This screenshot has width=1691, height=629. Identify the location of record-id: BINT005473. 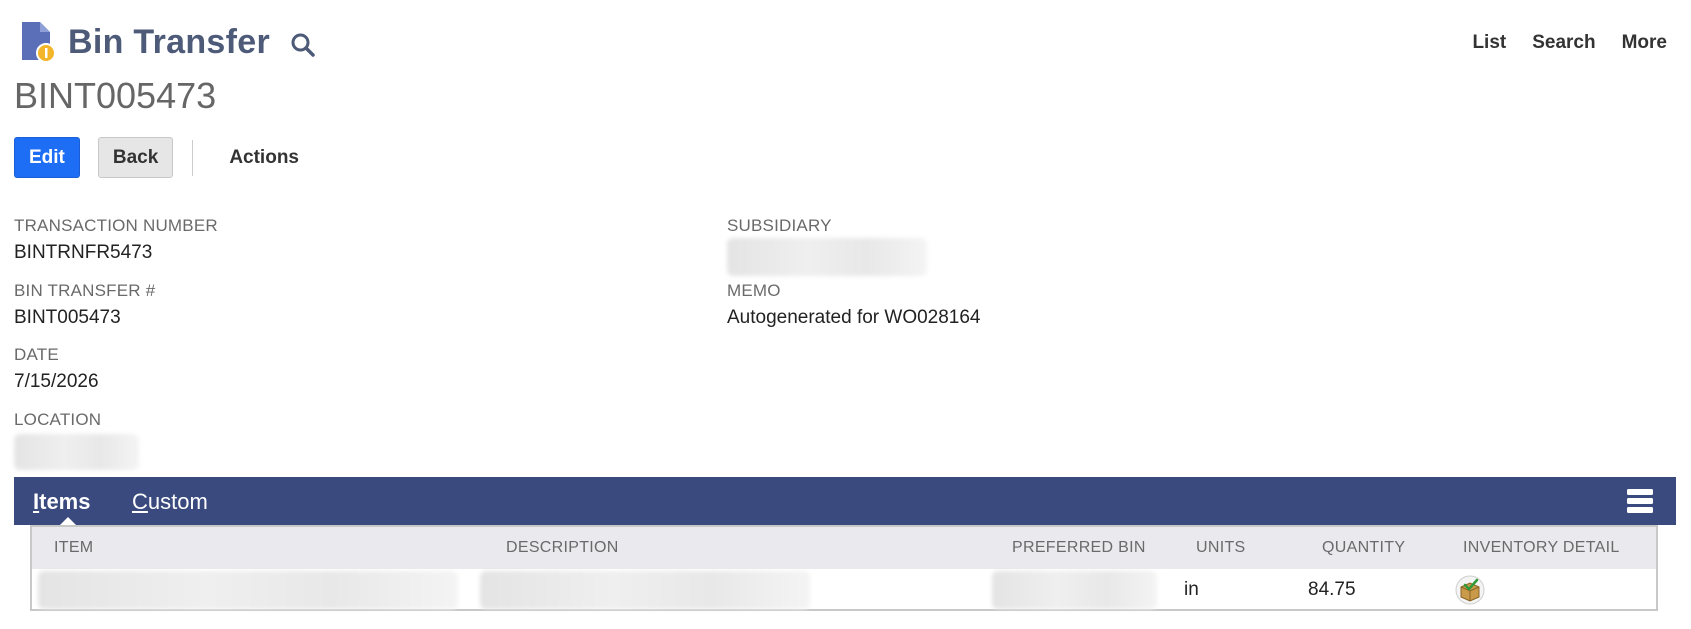
(115, 95).